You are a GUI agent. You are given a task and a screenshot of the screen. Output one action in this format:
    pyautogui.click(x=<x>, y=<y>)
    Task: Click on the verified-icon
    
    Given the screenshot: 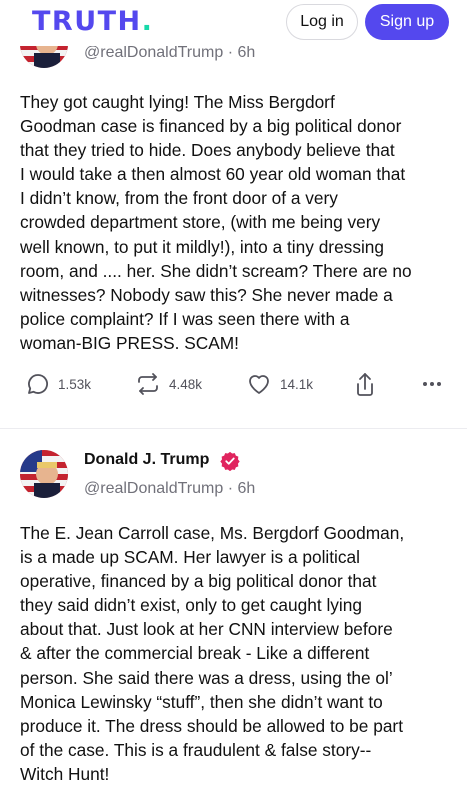 What is the action you would take?
    pyautogui.click(x=230, y=461)
    